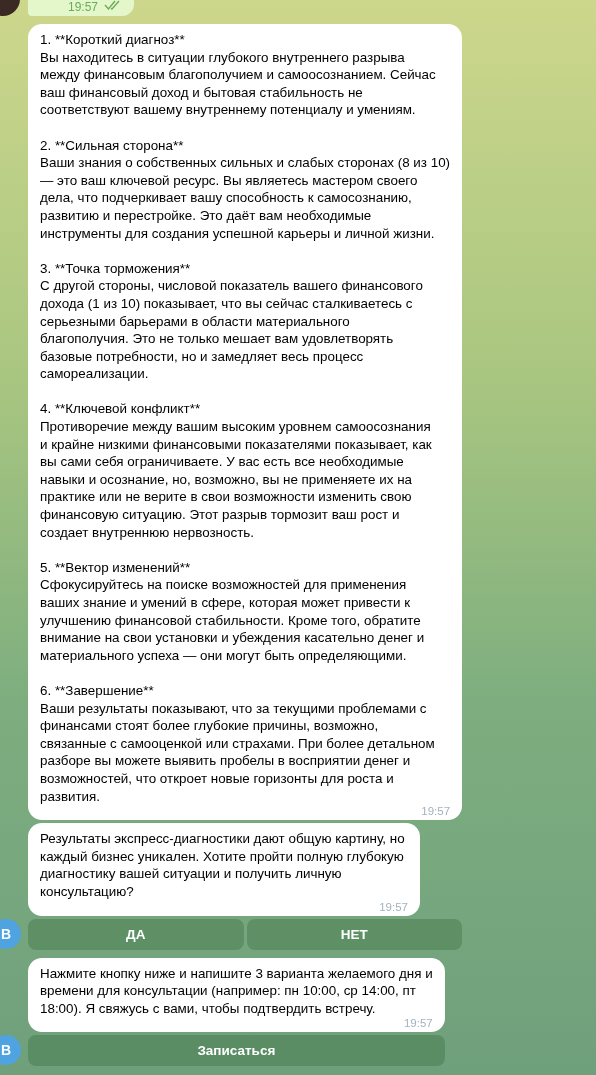  What do you see at coordinates (97, 690) in the screenshot?
I see `section-heading: 6. **Завершение**` at bounding box center [97, 690].